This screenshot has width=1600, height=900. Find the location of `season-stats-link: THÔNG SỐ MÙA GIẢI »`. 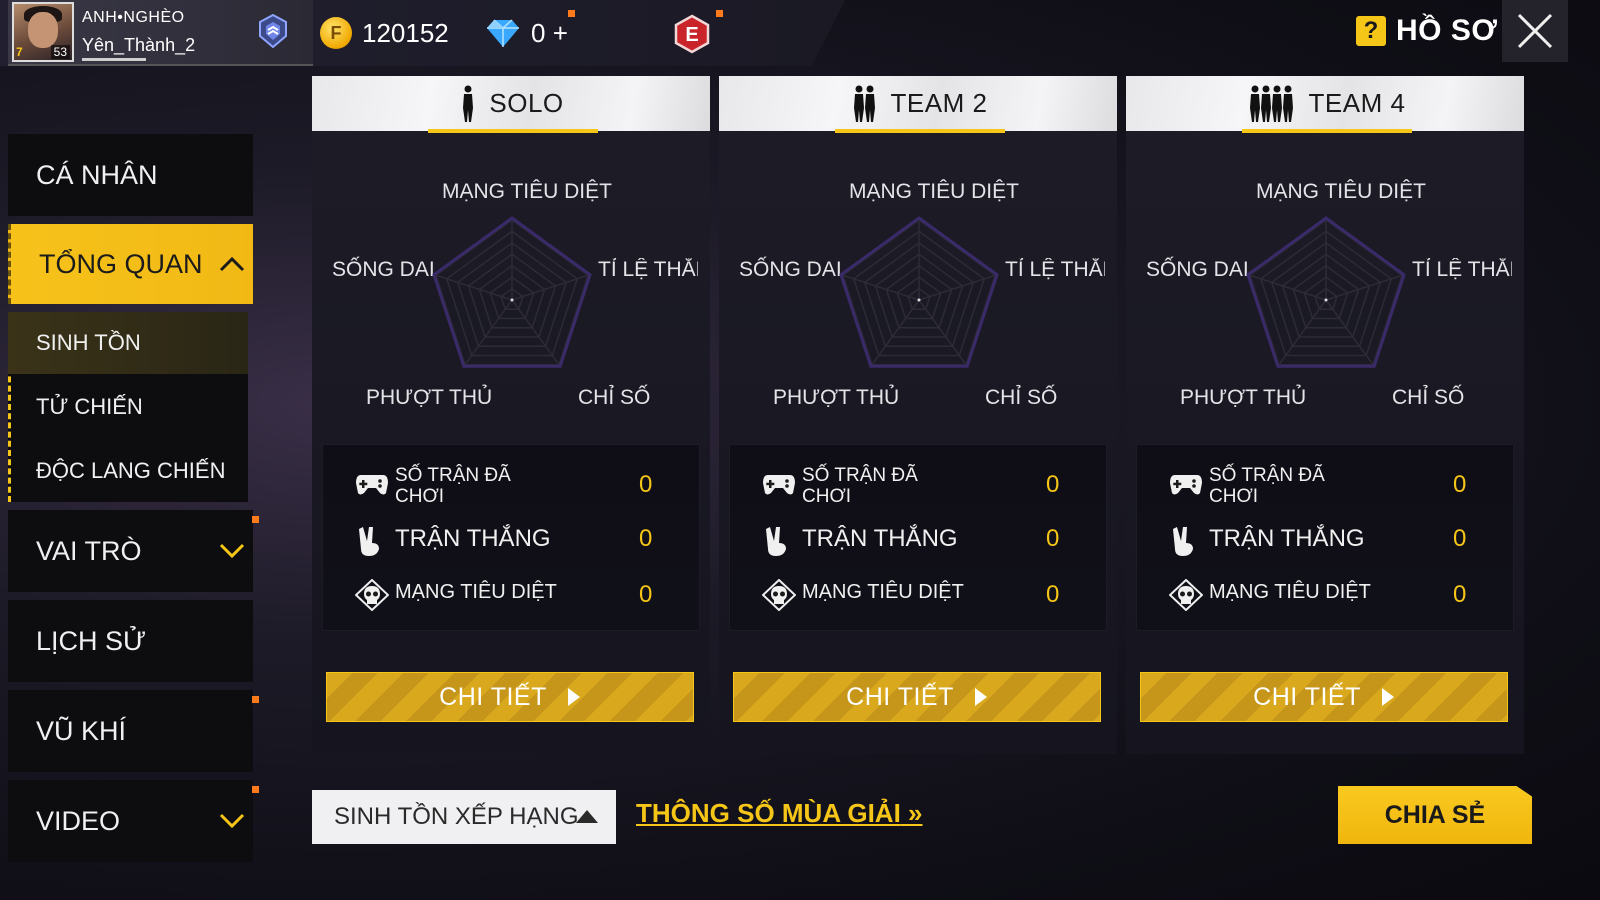

season-stats-link: THÔNG SỐ MÙA GIẢI » is located at coordinates (779, 813).